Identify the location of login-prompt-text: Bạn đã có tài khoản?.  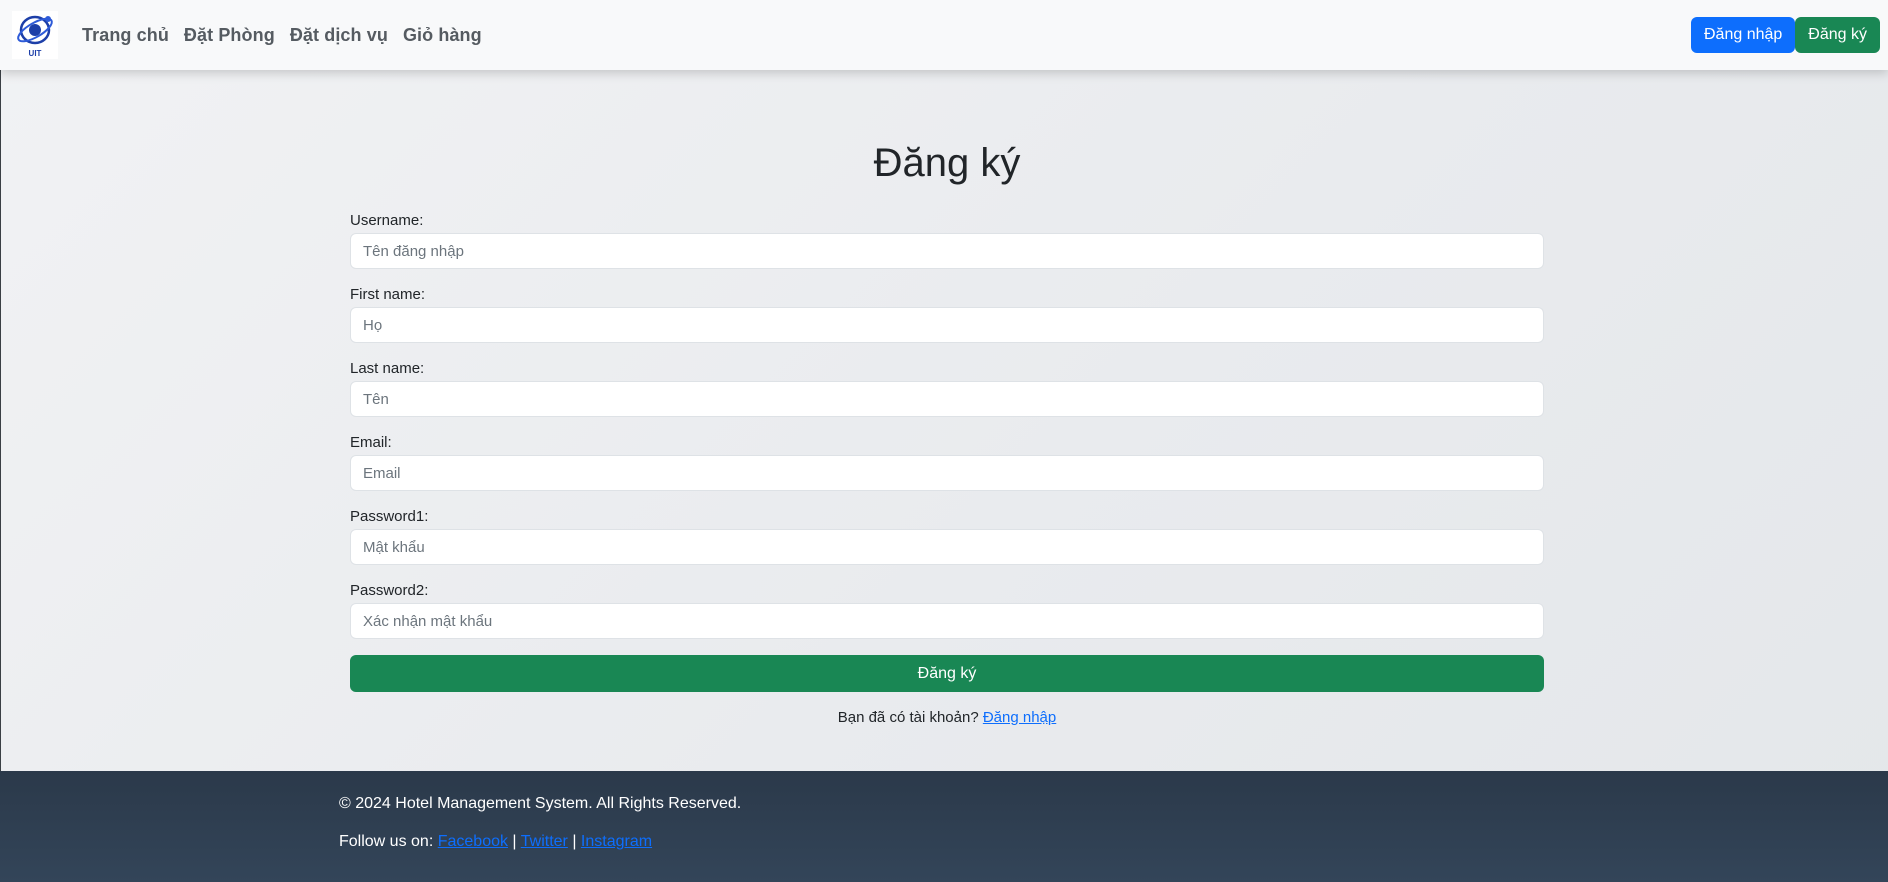
(910, 717).